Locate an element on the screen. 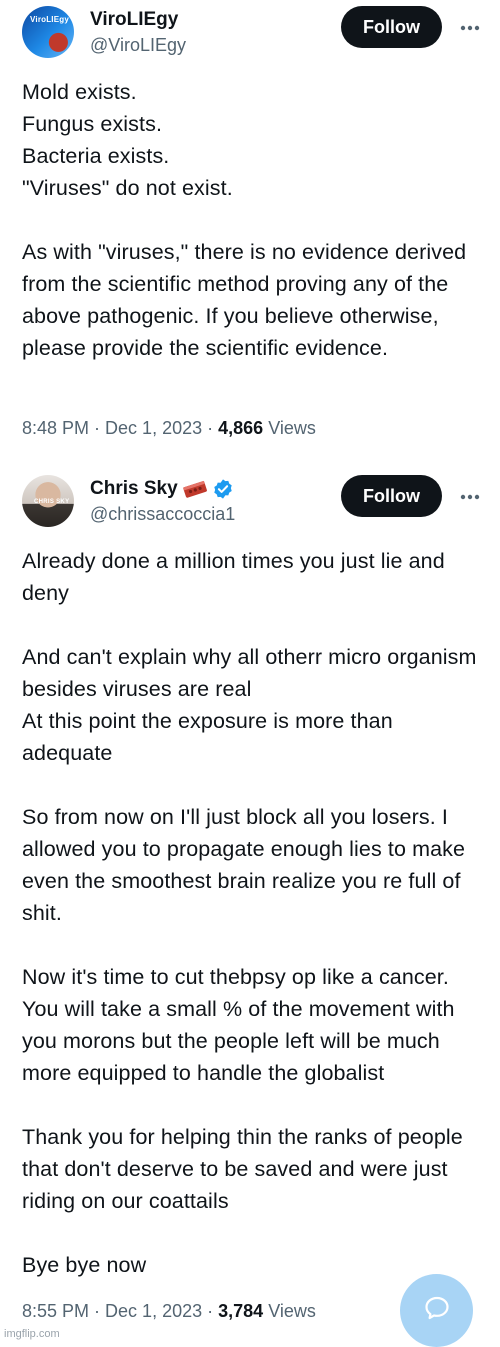 The width and height of the screenshot is (500, 1347). avatar: CHRIS SKY is located at coordinates (48, 501).